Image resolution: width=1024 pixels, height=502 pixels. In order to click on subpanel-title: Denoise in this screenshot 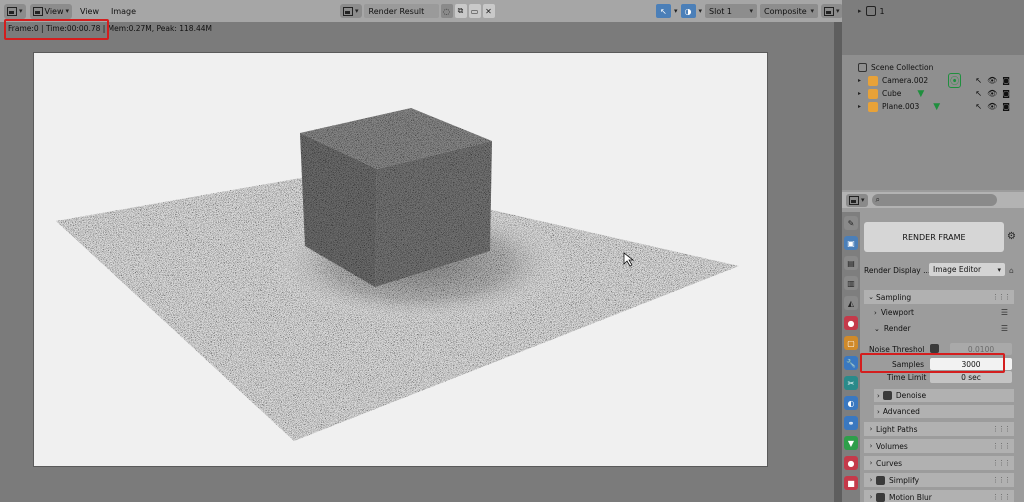, I will do `click(911, 395)`.